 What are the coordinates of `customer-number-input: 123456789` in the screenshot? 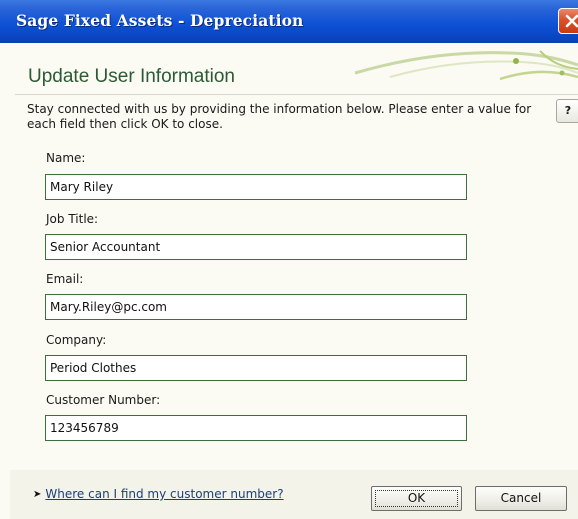 It's located at (256, 428).